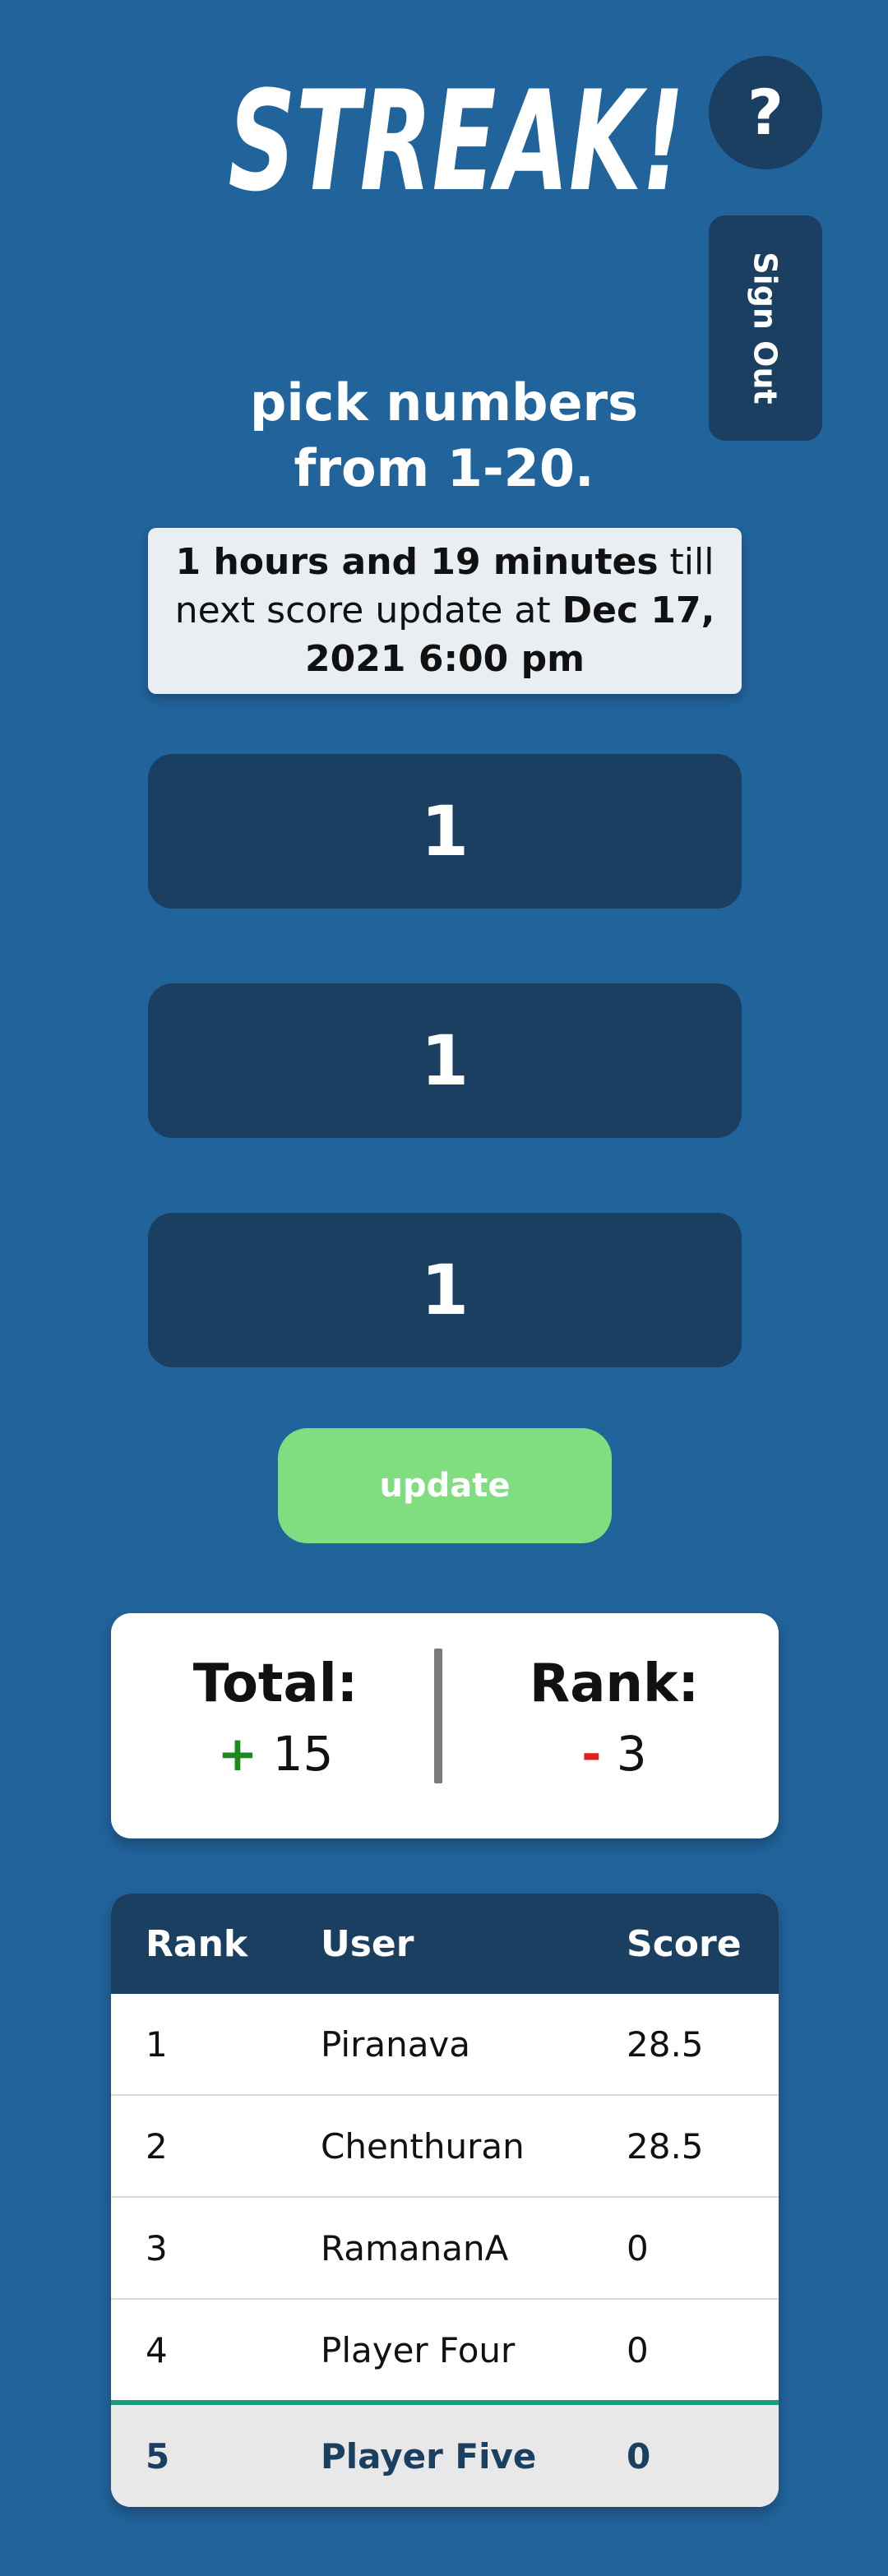 Image resolution: width=888 pixels, height=2576 pixels. I want to click on row-user: Piranava, so click(396, 2044).